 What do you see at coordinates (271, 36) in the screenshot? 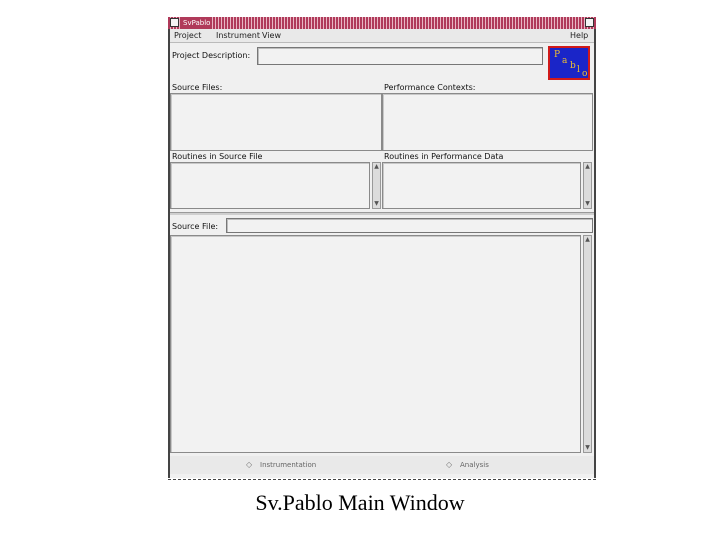
I see `menu-view: View` at bounding box center [271, 36].